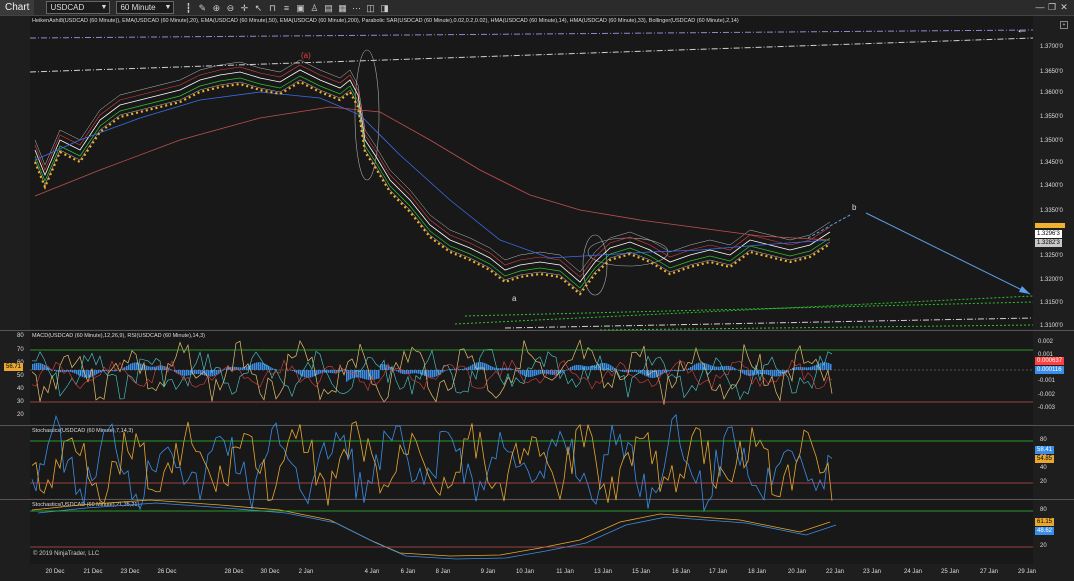  Describe the element at coordinates (488, 572) in the screenshot. I see `time-tick-label: 9 Jan` at that location.